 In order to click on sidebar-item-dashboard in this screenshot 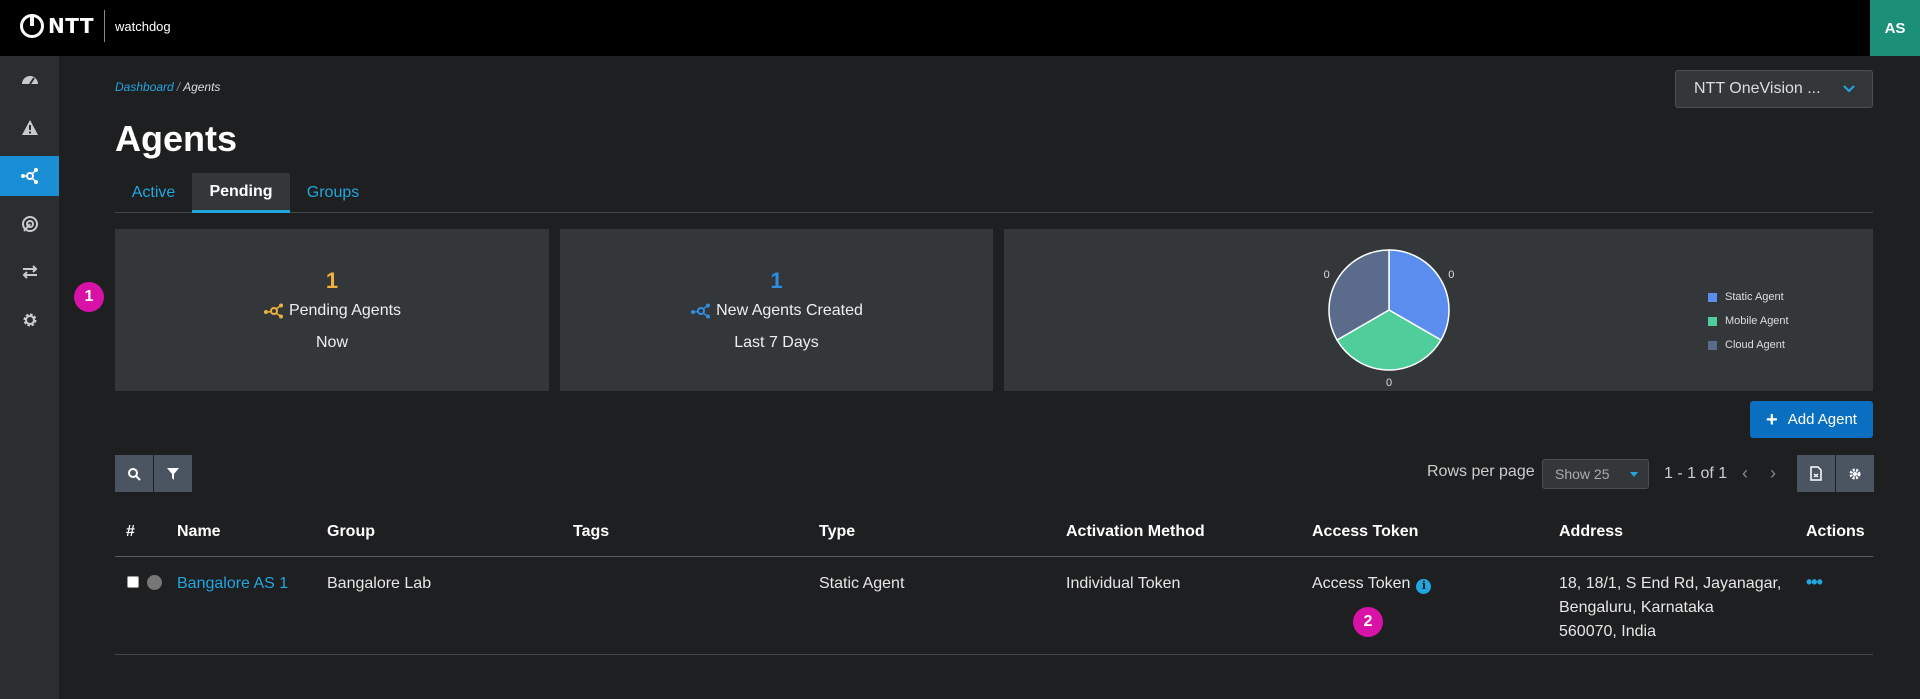, I will do `click(29, 80)`.